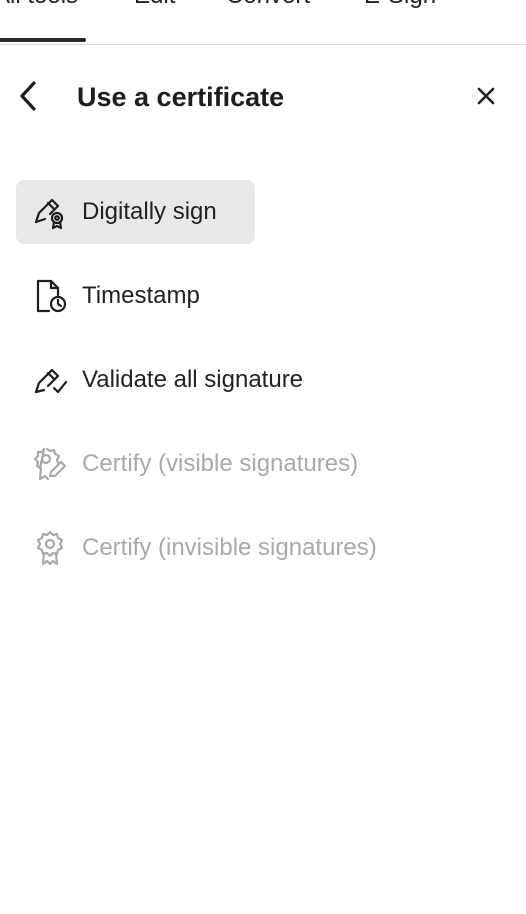  I want to click on back-button, so click(28, 96).